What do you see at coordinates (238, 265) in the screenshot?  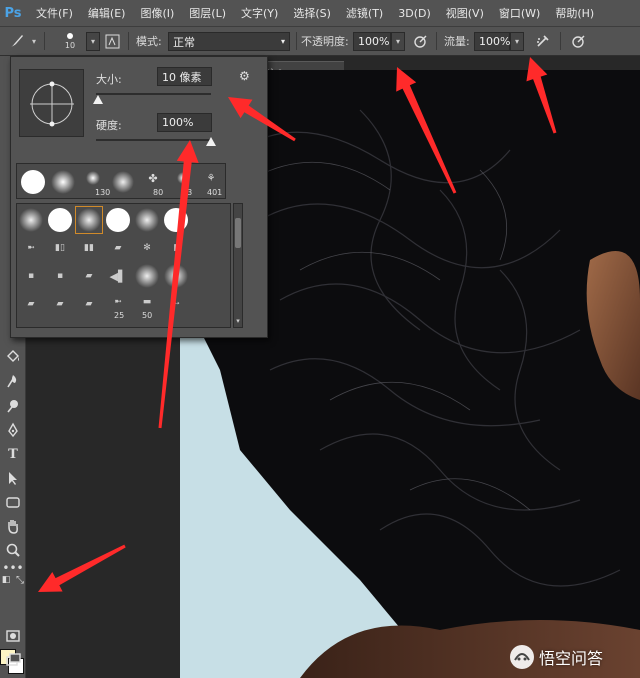 I see `presets-scrollbar: ▾` at bounding box center [238, 265].